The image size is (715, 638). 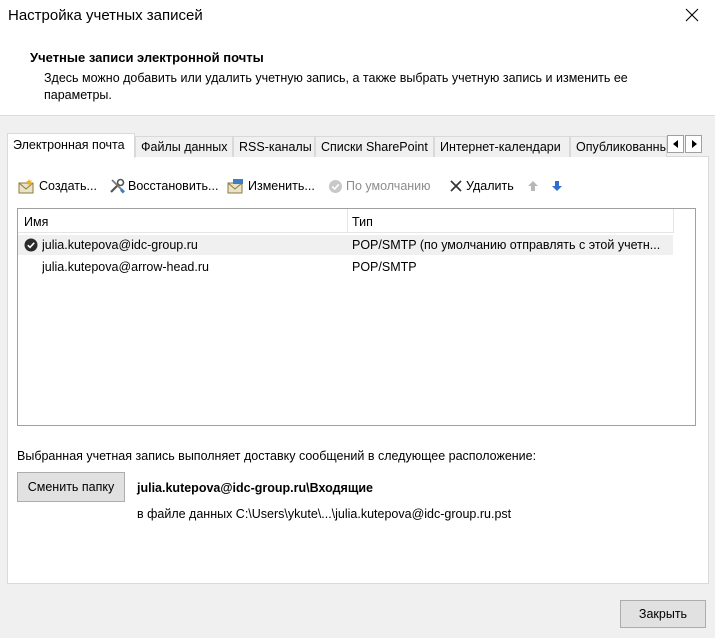 I want to click on column-separator, so click(x=673, y=221).